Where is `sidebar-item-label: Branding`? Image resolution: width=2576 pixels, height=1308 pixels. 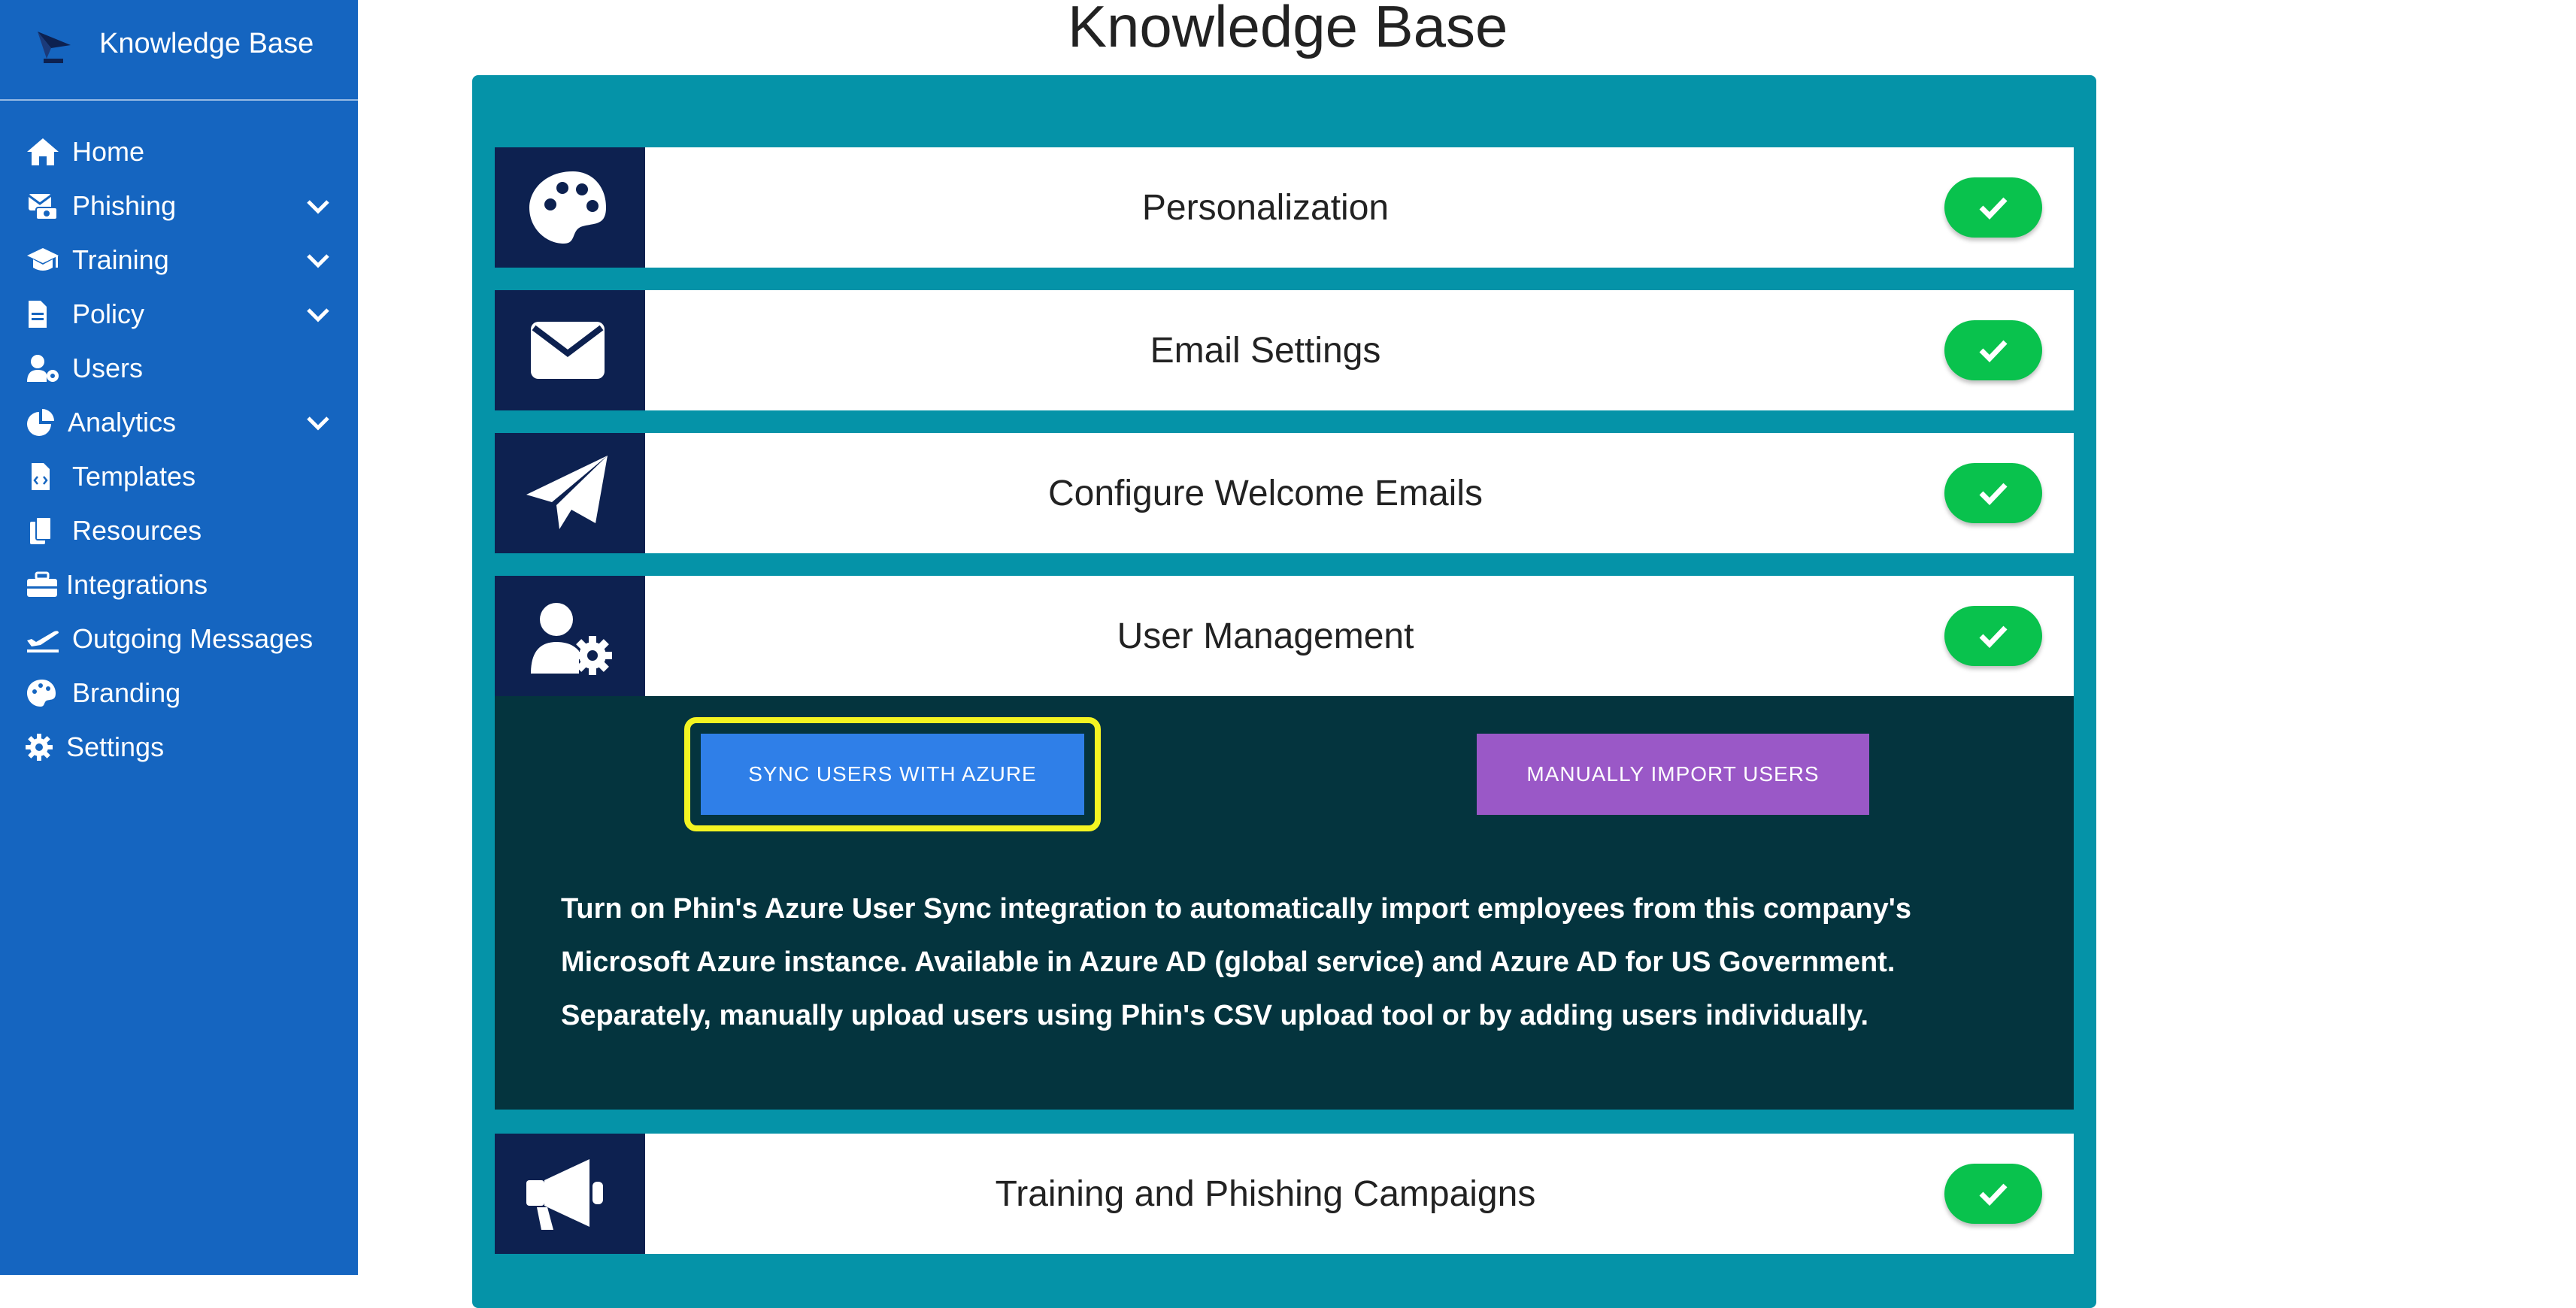 sidebar-item-label: Branding is located at coordinates (126, 692).